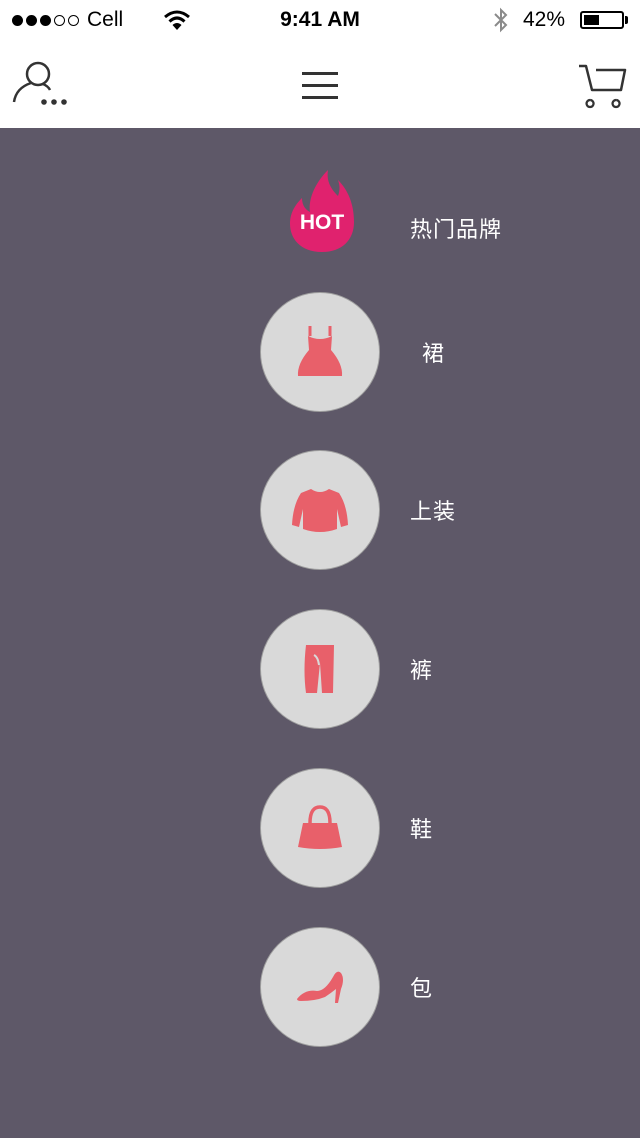 This screenshot has width=640, height=1138. I want to click on category-item-dress: 裙, so click(320, 352).